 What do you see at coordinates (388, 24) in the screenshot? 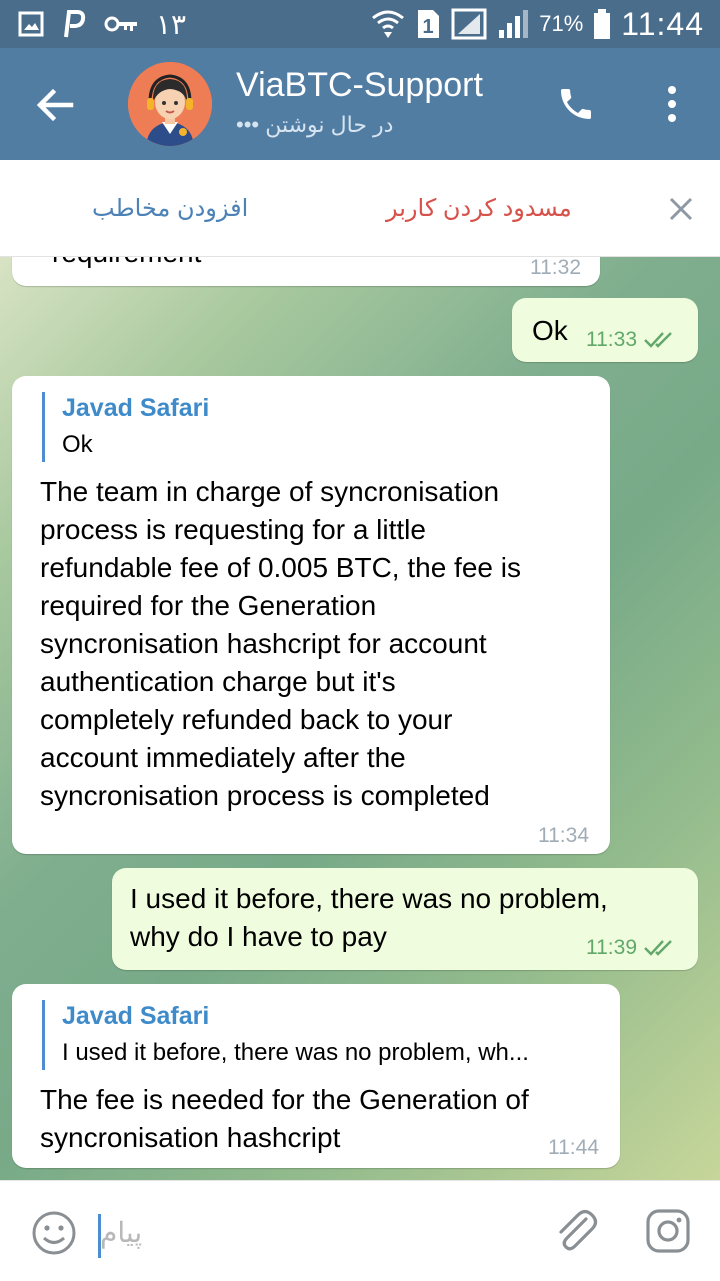
I see `wifi-icon` at bounding box center [388, 24].